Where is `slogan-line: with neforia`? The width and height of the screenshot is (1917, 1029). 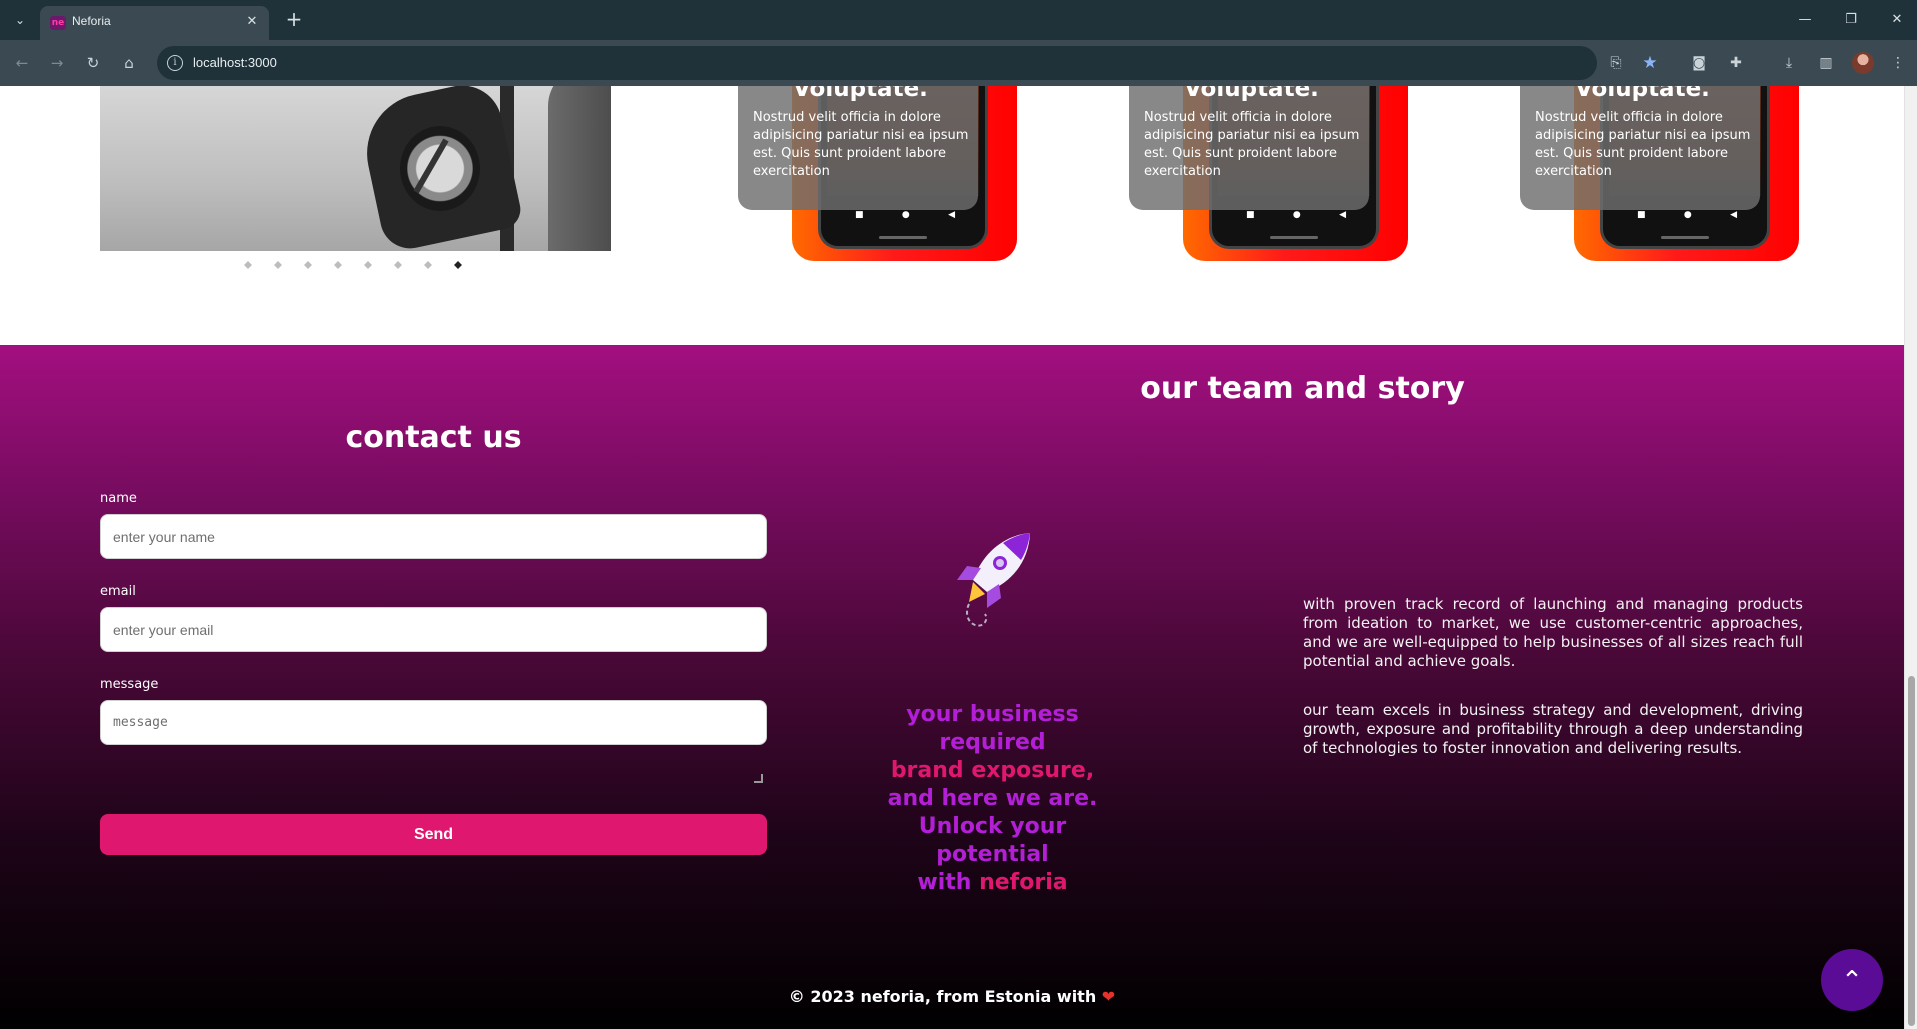 slogan-line: with neforia is located at coordinates (992, 883).